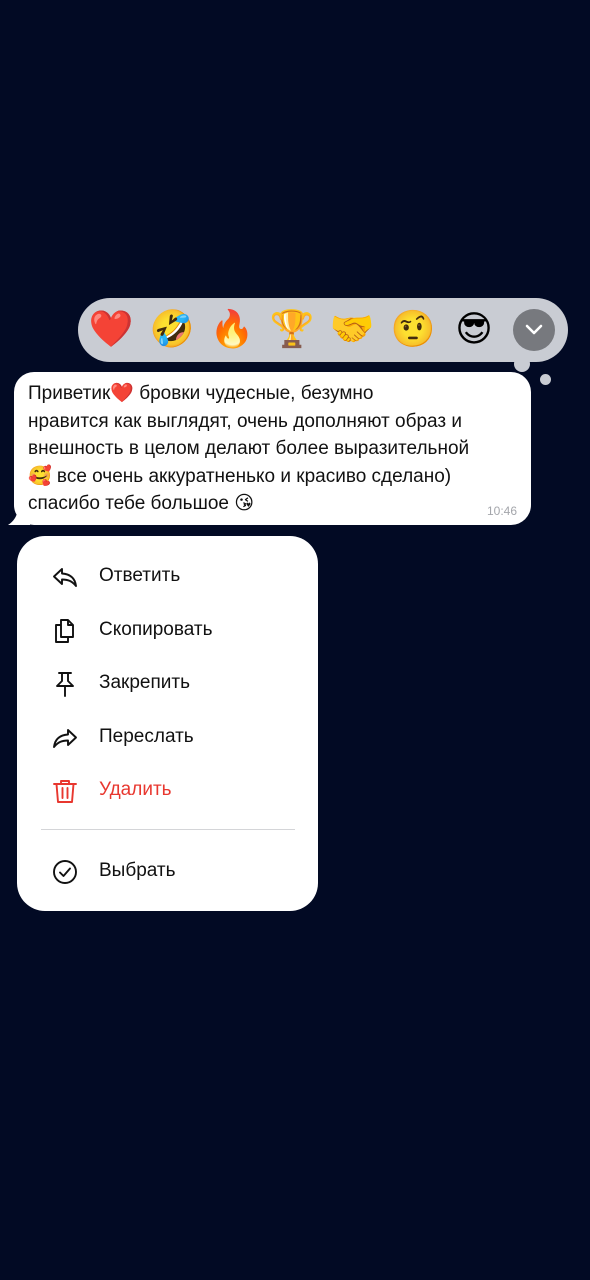 This screenshot has width=590, height=1280. I want to click on copy-label: Скопировать, so click(156, 629).